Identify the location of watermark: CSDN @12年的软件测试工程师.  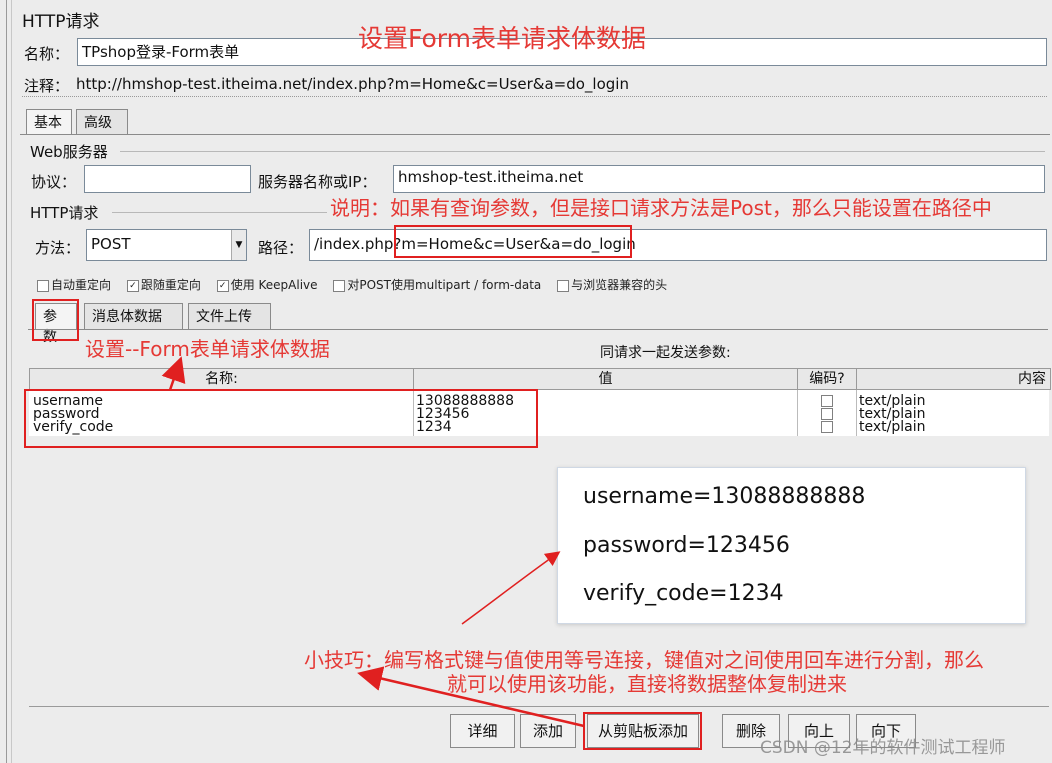
(883, 748).